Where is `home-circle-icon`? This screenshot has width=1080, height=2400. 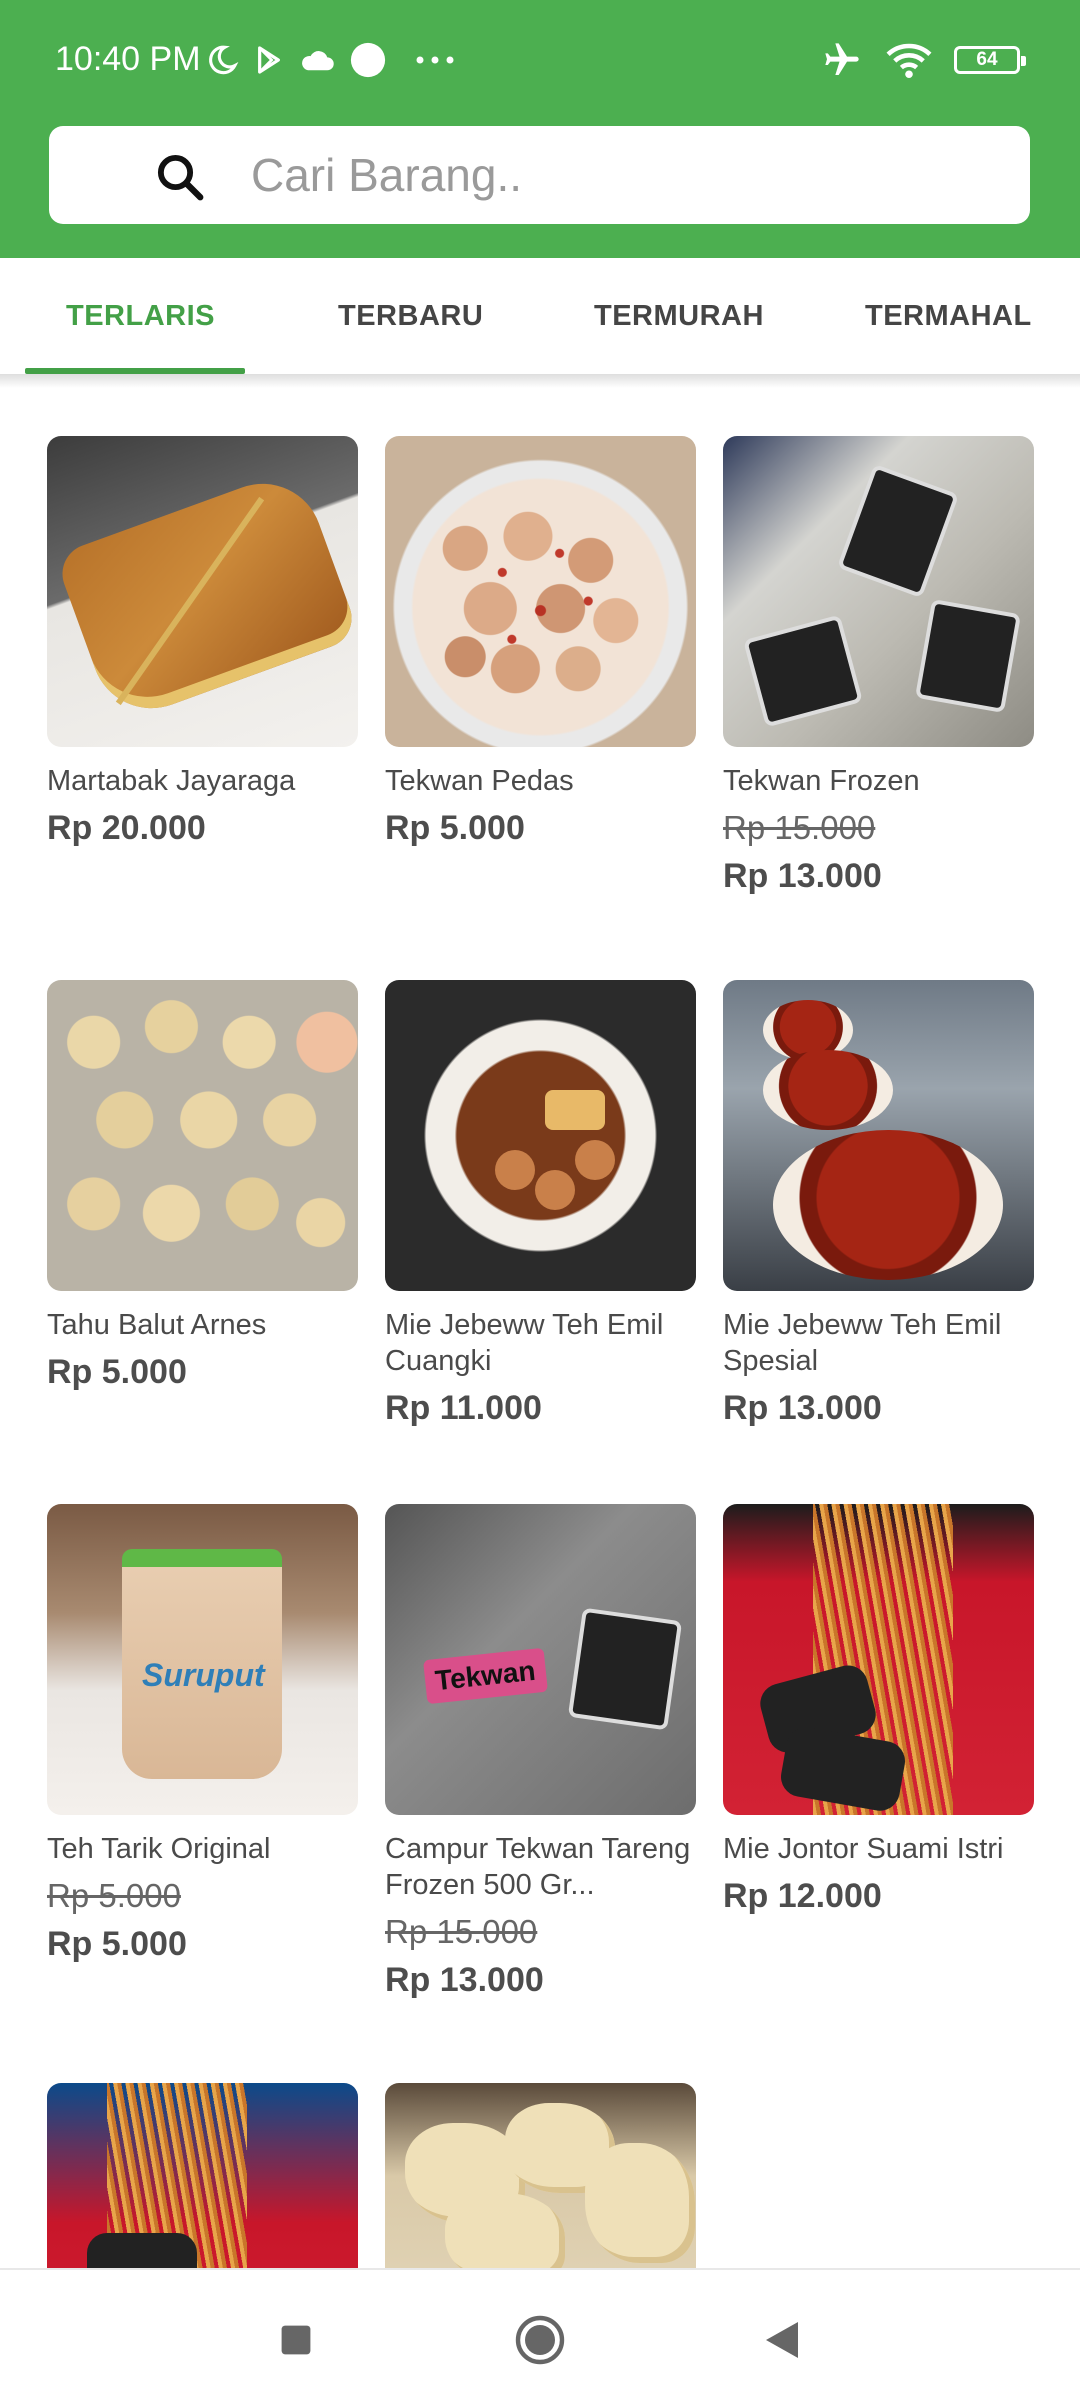 home-circle-icon is located at coordinates (540, 2340).